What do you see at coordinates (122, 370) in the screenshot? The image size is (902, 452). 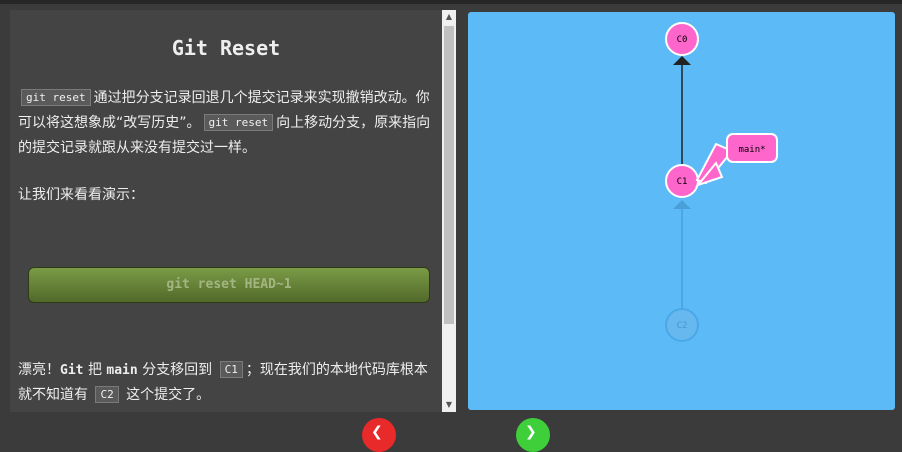 I see `bold-text: main` at bounding box center [122, 370].